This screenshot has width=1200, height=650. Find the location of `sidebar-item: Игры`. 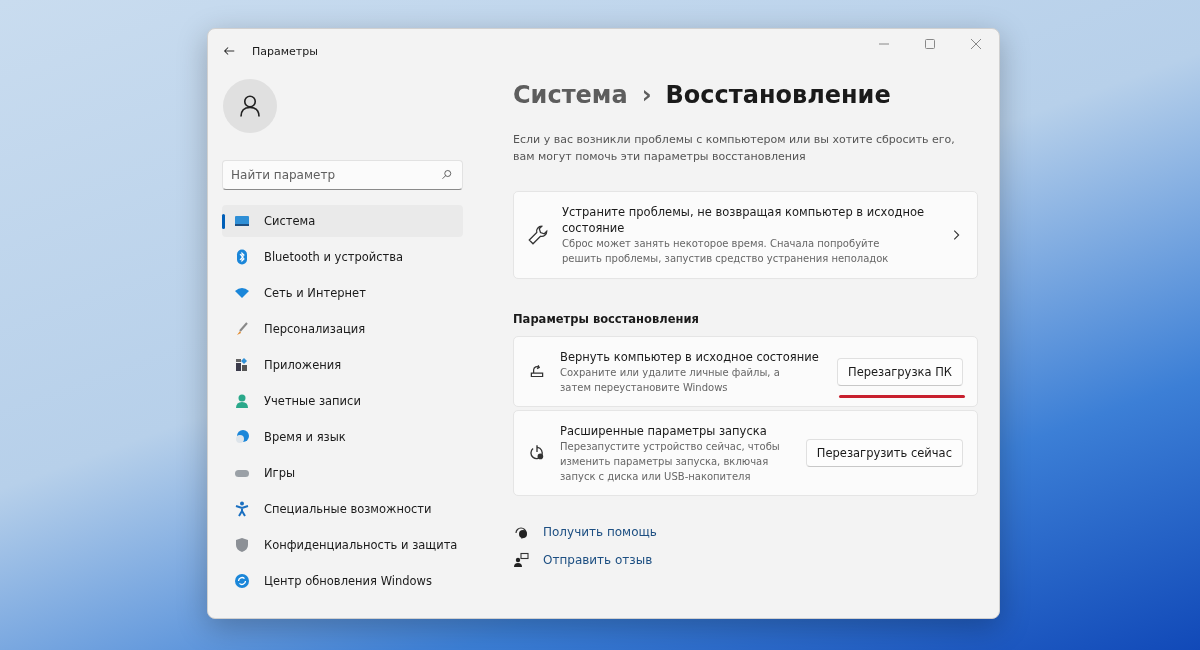

sidebar-item: Игры is located at coordinates (342, 473).